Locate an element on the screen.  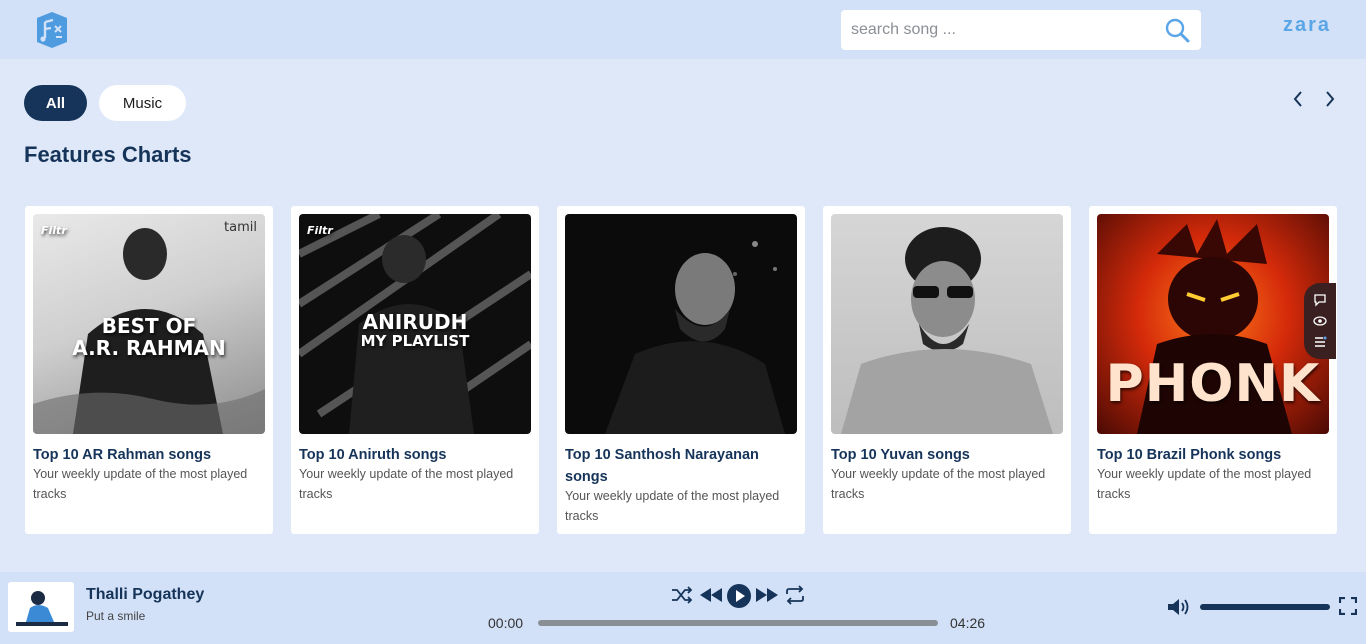
user-name: zara is located at coordinates (1307, 25).